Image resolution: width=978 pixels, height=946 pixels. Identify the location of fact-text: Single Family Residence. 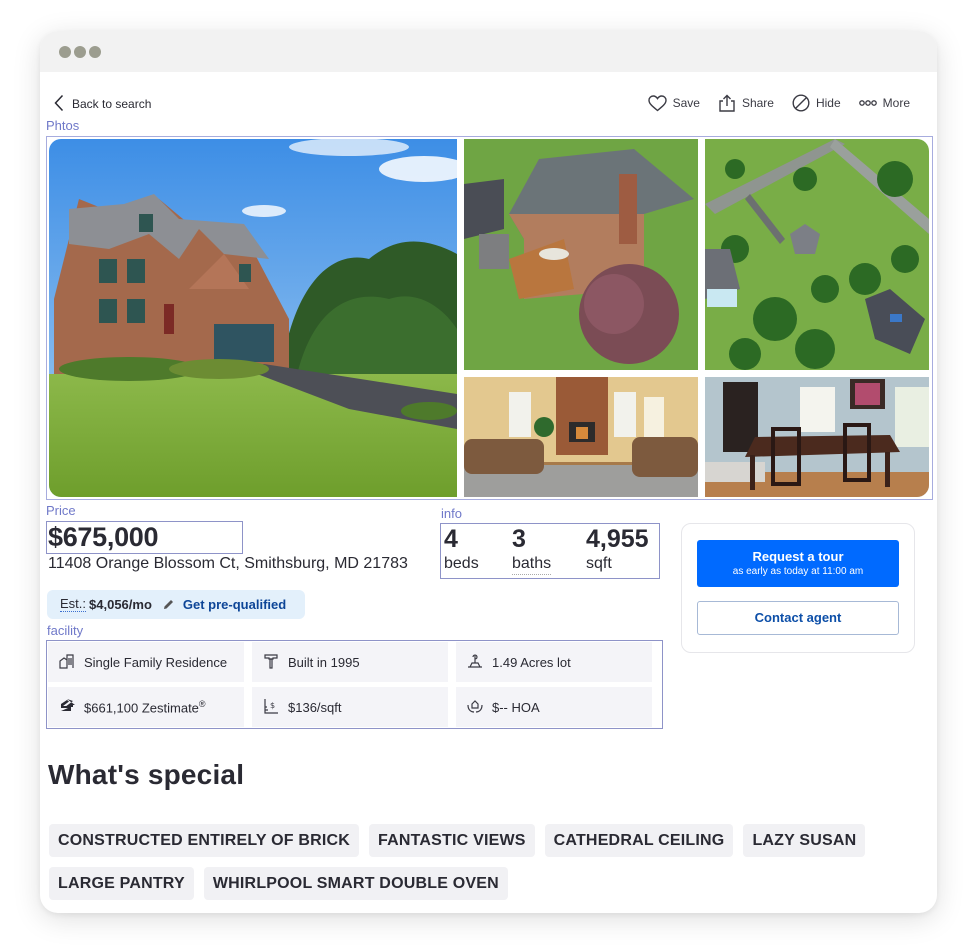
(156, 662).